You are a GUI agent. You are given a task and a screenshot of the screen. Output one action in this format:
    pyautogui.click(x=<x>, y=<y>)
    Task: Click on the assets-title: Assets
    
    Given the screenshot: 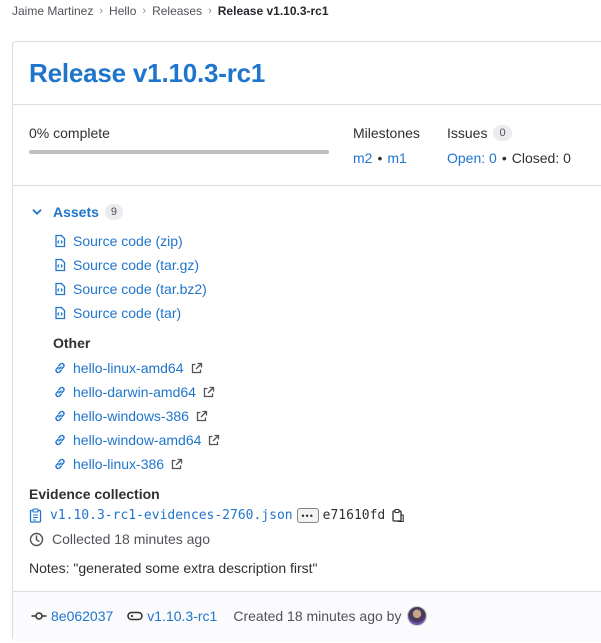 What is the action you would take?
    pyautogui.click(x=76, y=212)
    